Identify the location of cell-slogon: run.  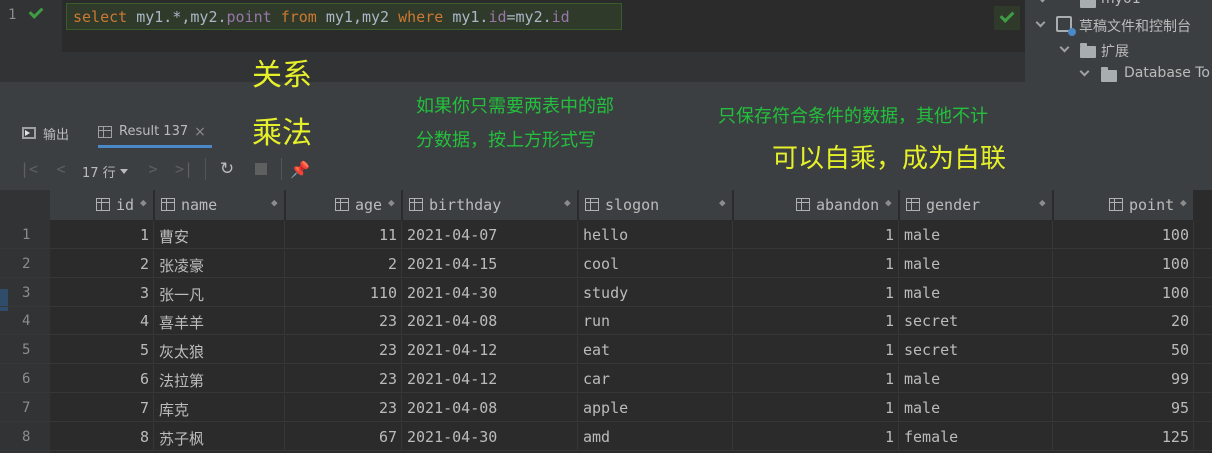
(656, 321).